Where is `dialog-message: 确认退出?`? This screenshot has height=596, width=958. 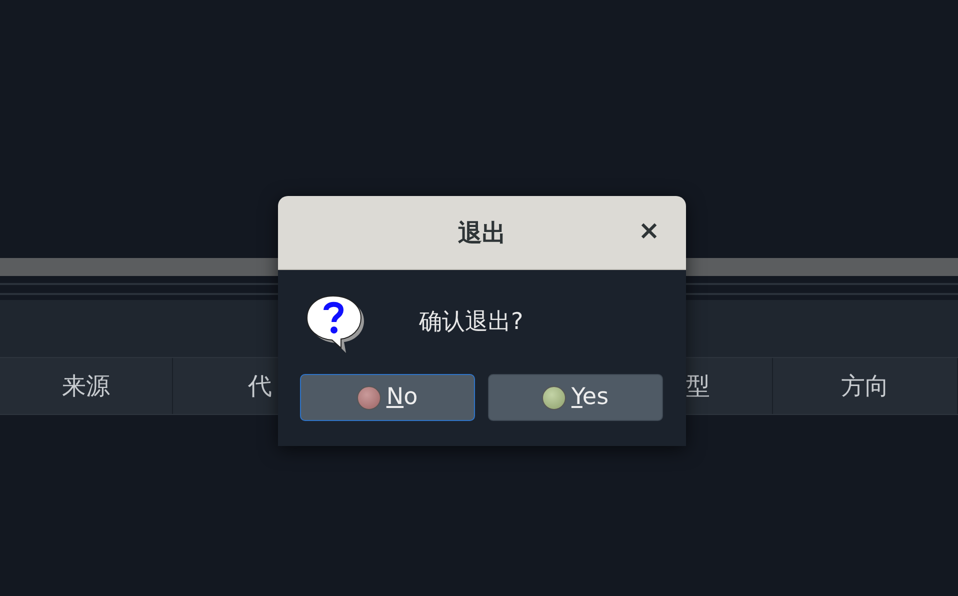
dialog-message: 确认退出? is located at coordinates (471, 322).